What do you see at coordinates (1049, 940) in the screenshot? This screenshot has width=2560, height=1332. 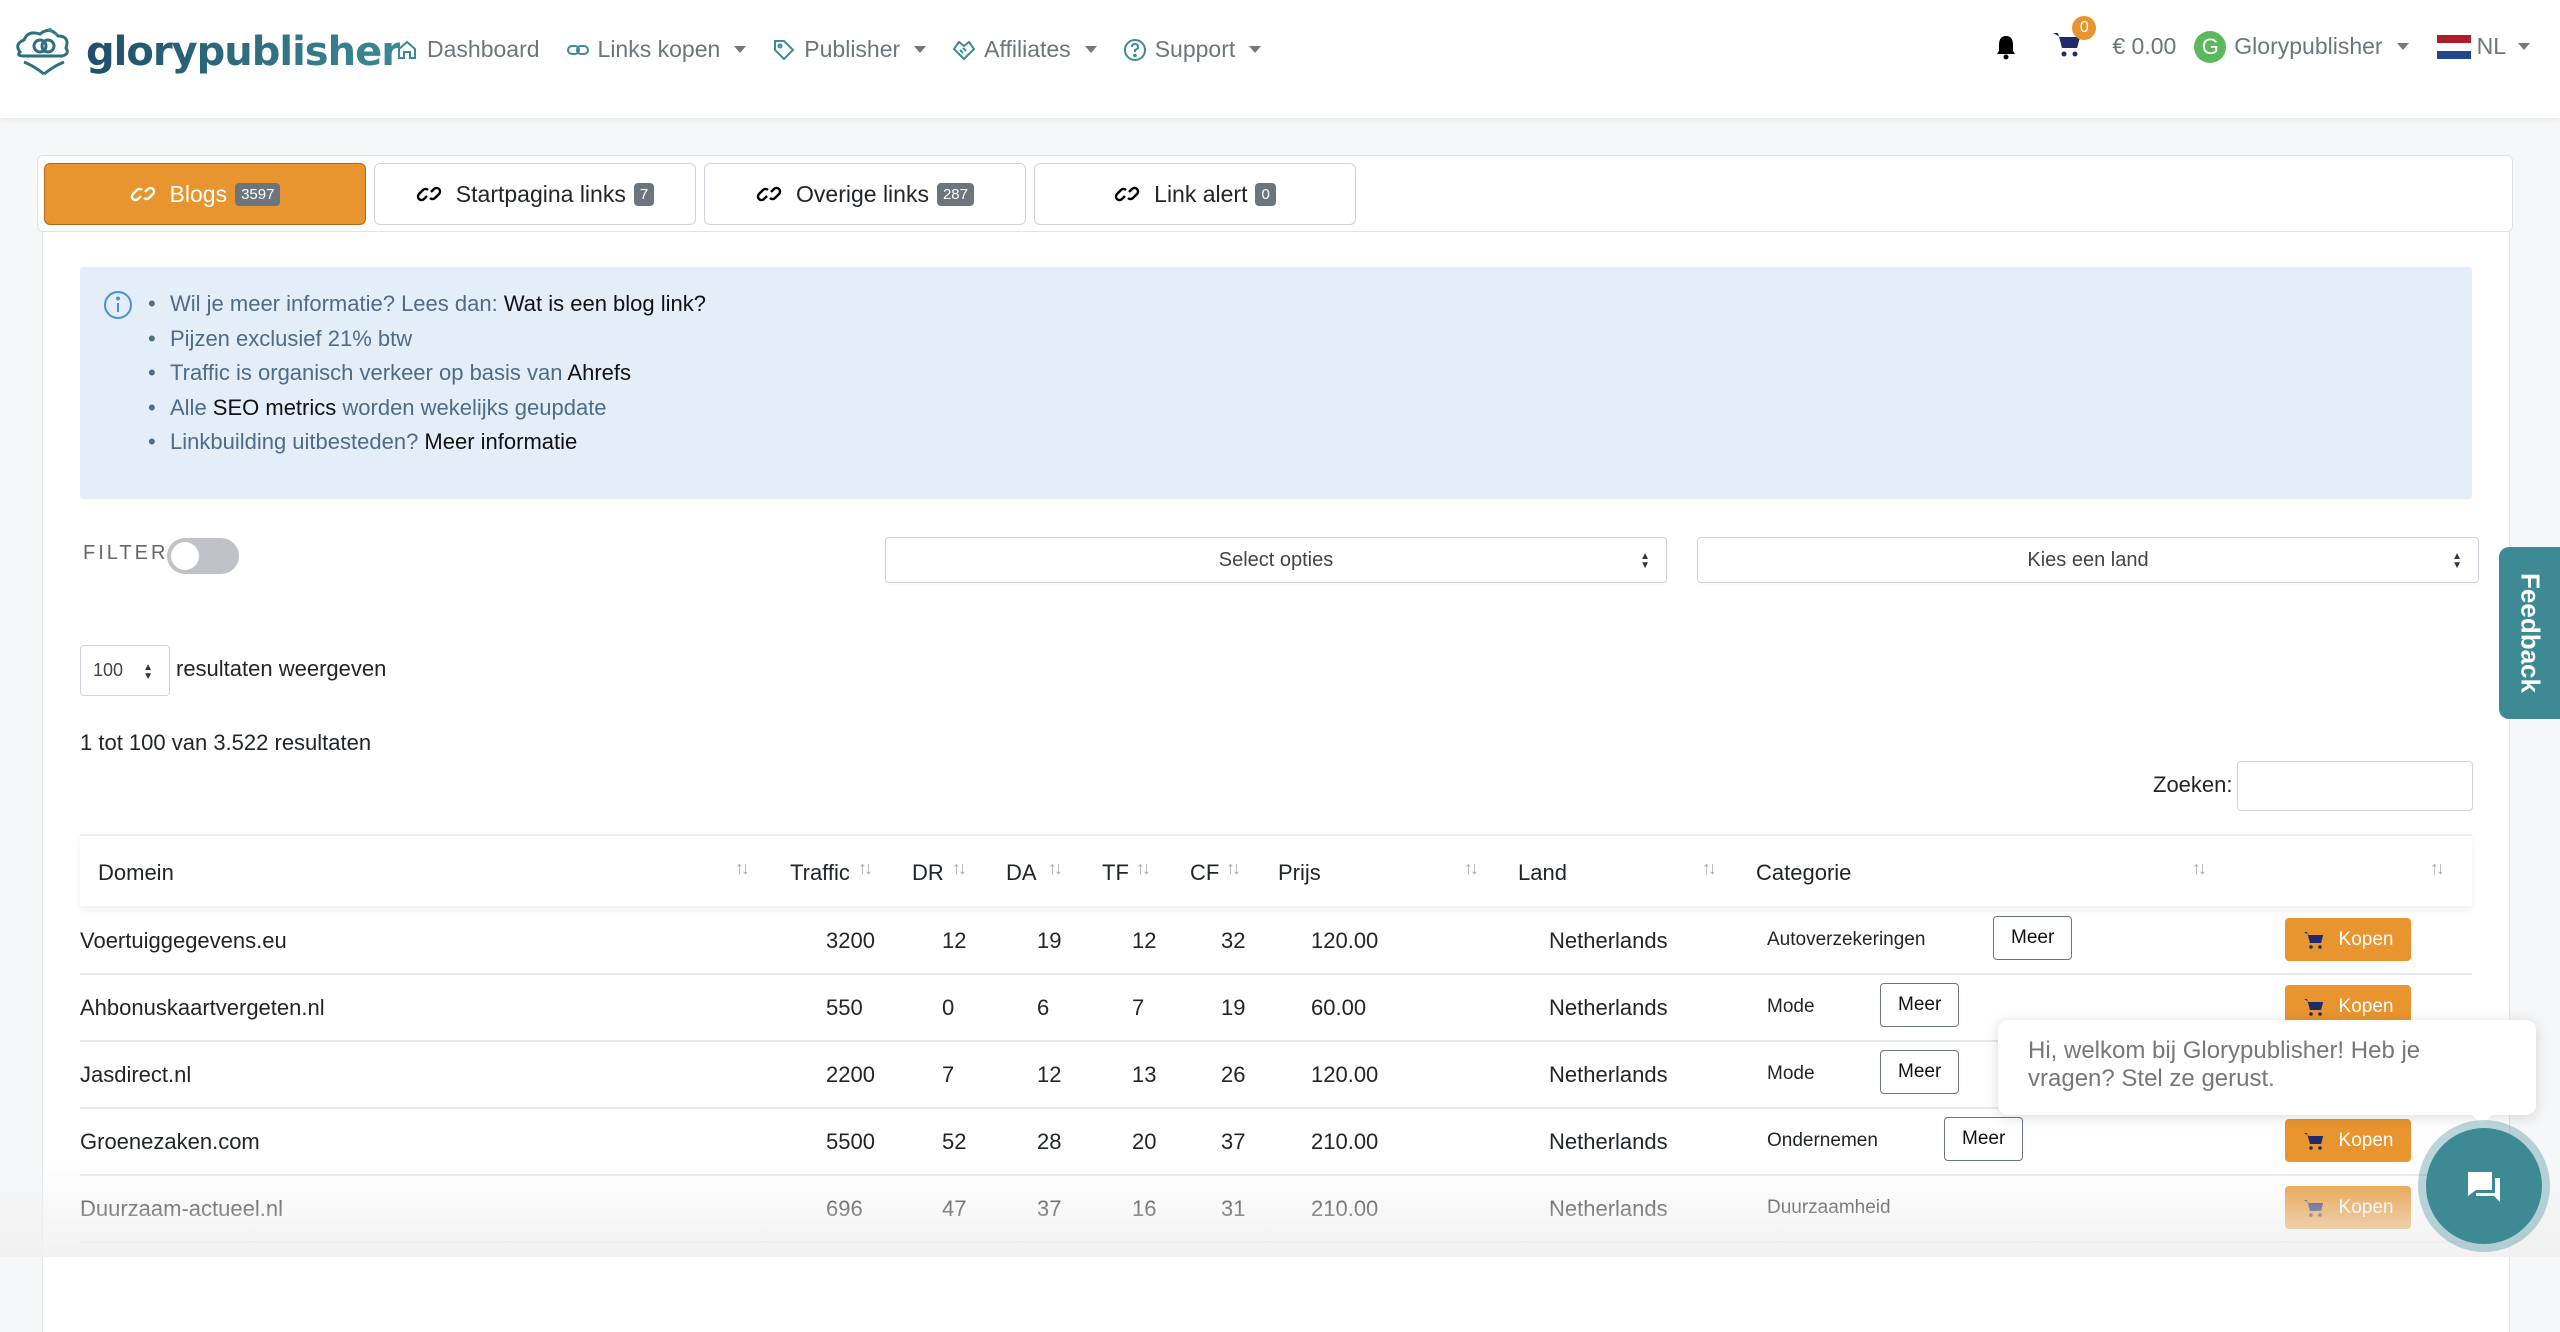 I see `da-cell: 19` at bounding box center [1049, 940].